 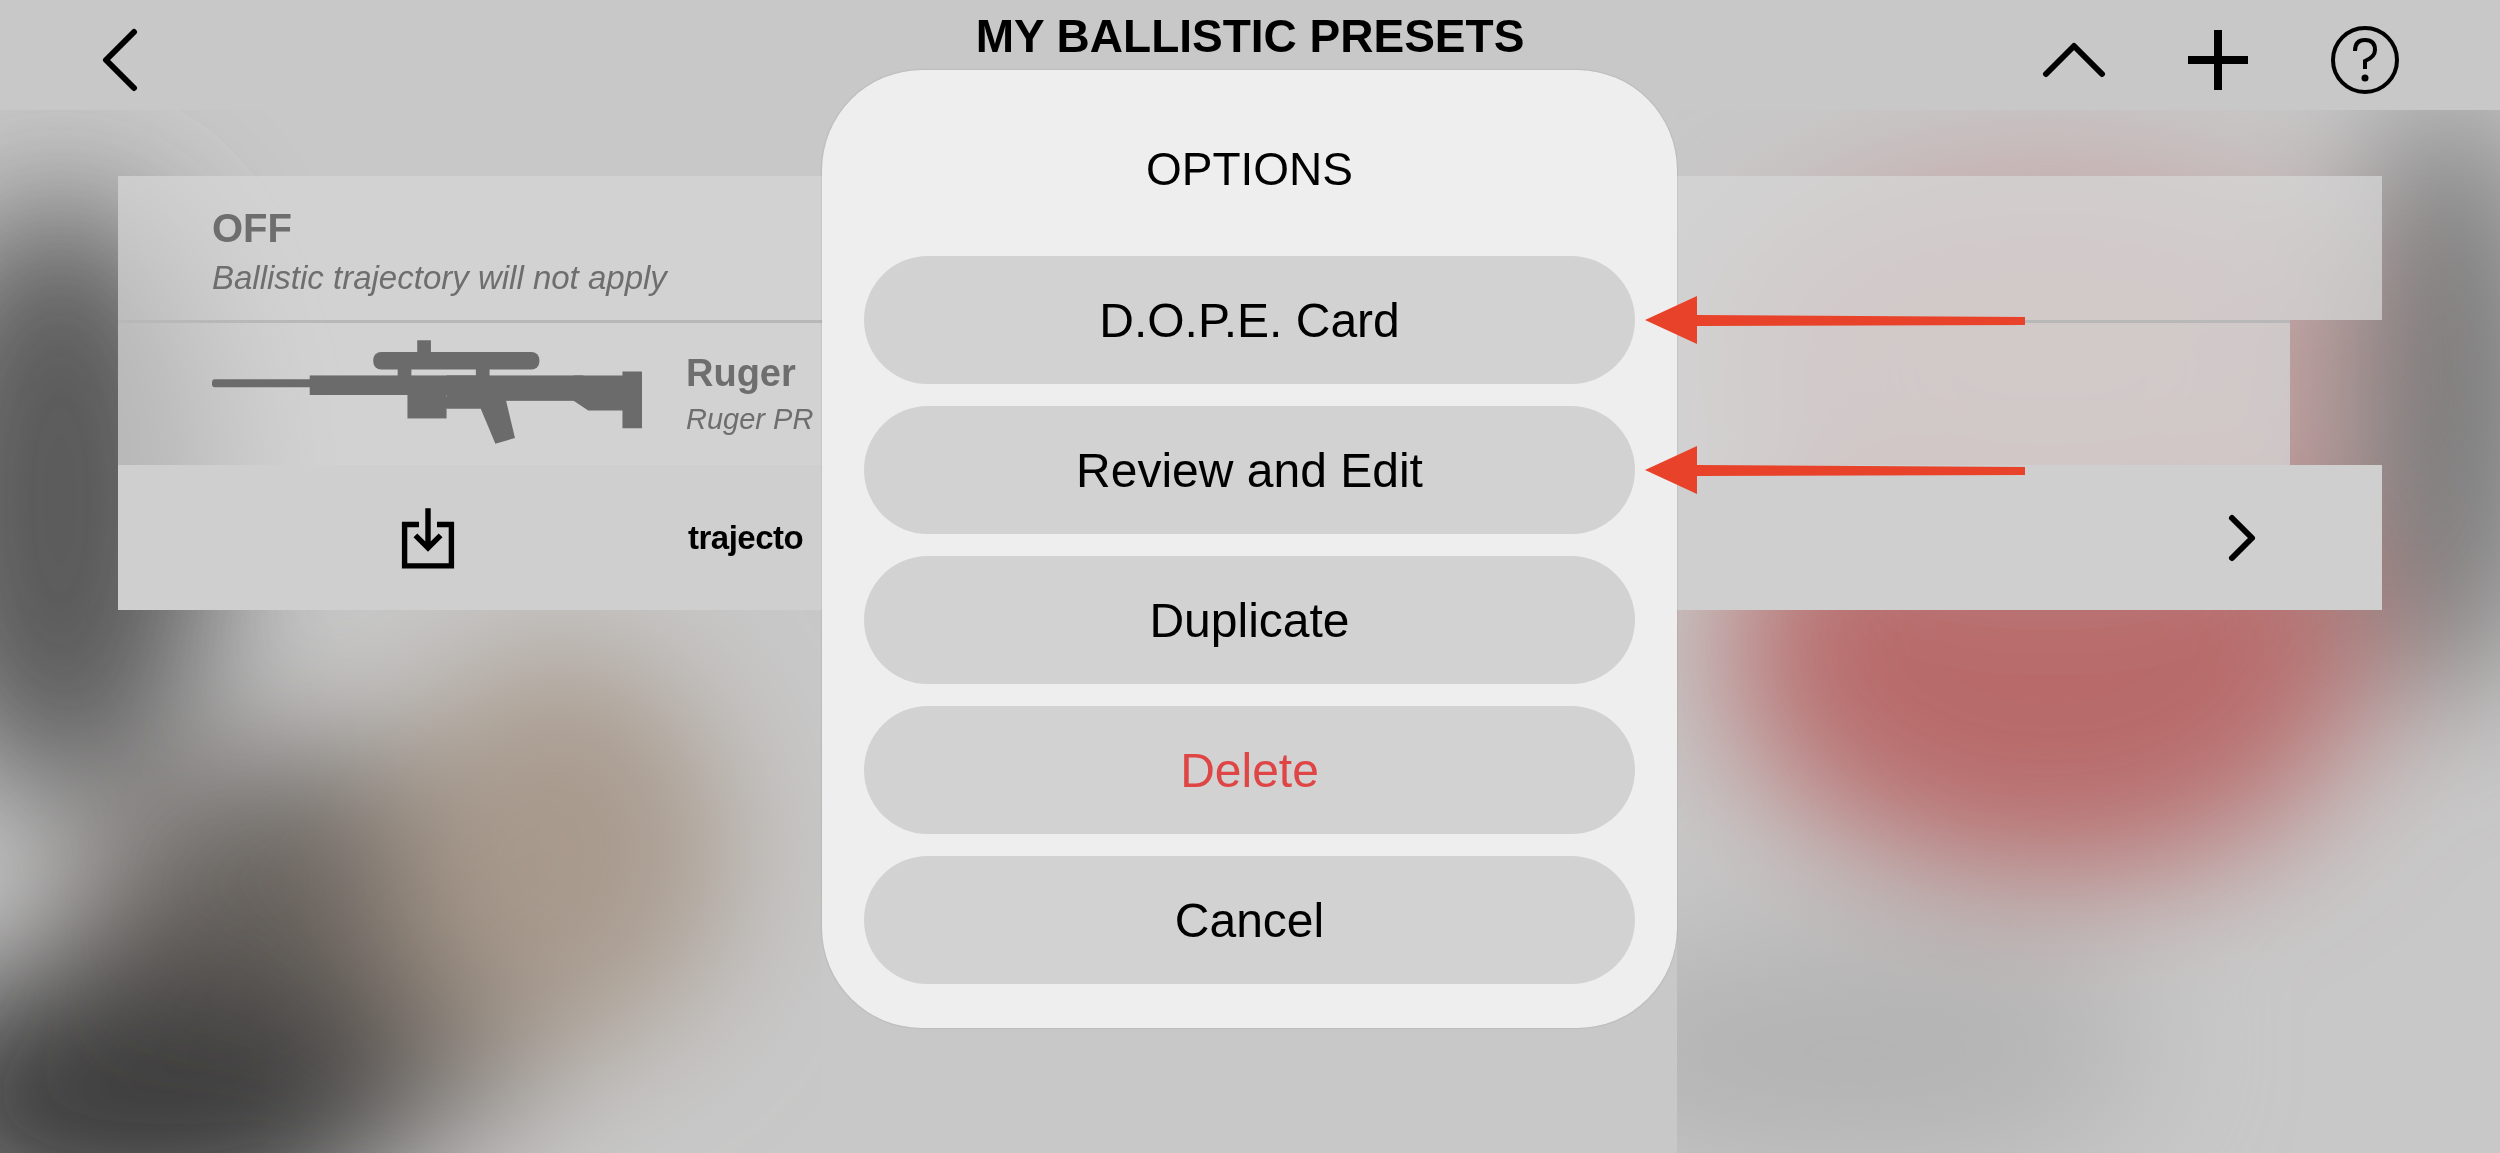 What do you see at coordinates (440, 278) in the screenshot?
I see `preset-subtitle: Ballistic trajectory will not apply` at bounding box center [440, 278].